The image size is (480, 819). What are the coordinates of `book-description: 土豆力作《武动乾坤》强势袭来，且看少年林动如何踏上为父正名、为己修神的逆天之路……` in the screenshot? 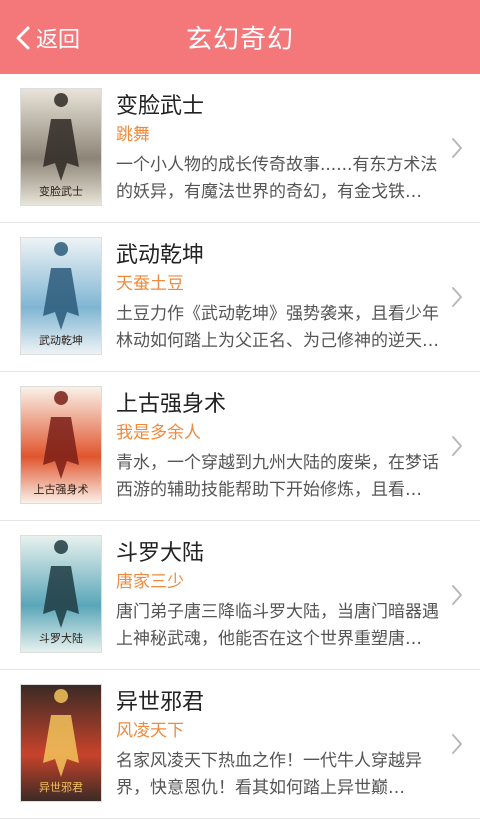 It's located at (277, 327).